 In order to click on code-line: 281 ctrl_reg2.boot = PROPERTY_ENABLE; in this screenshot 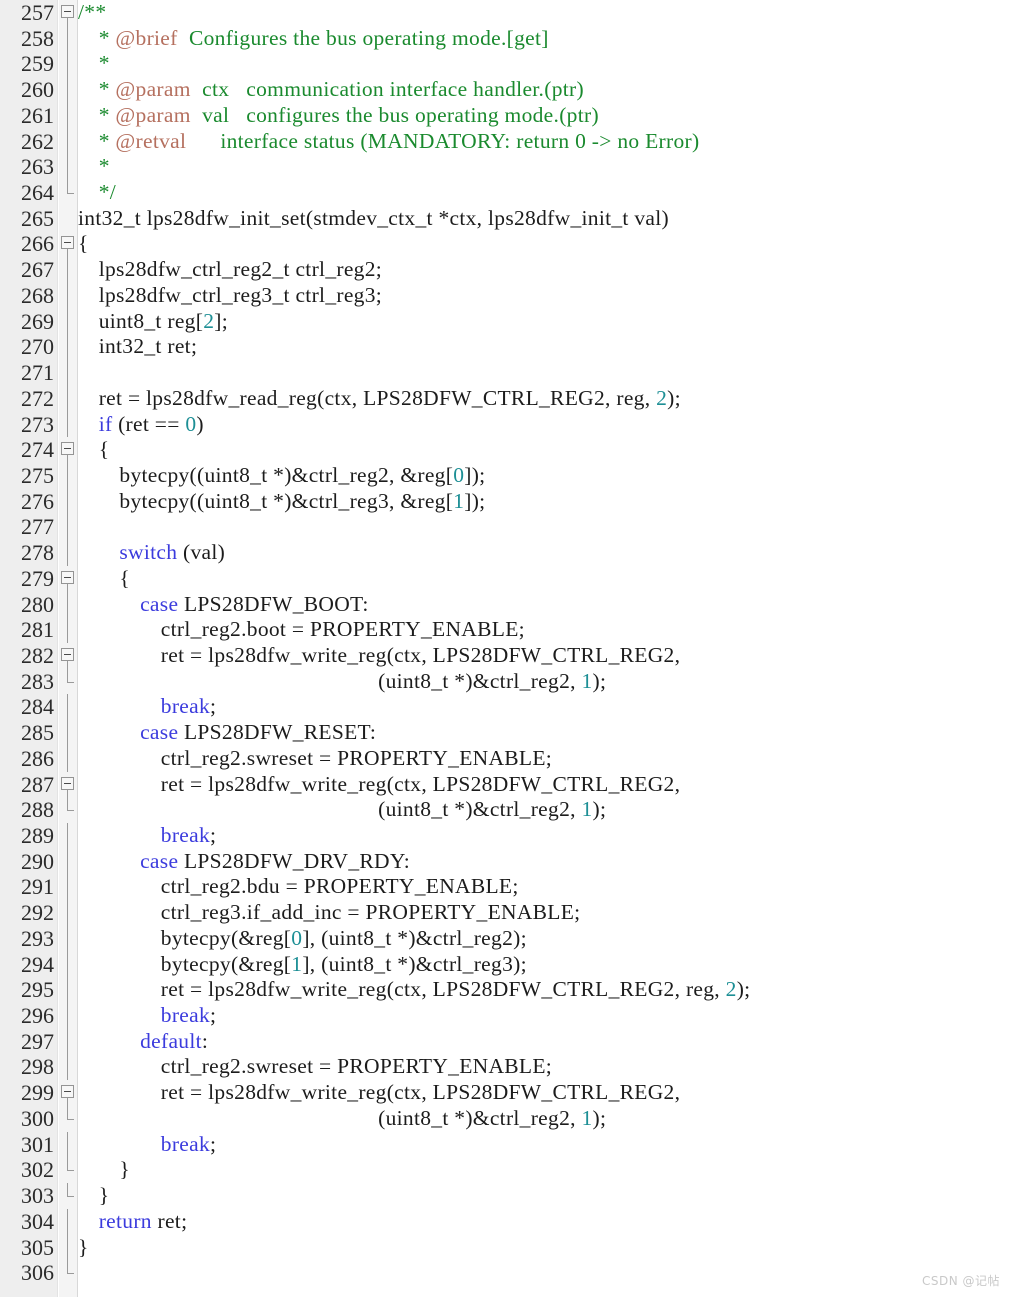, I will do `click(506, 630)`.